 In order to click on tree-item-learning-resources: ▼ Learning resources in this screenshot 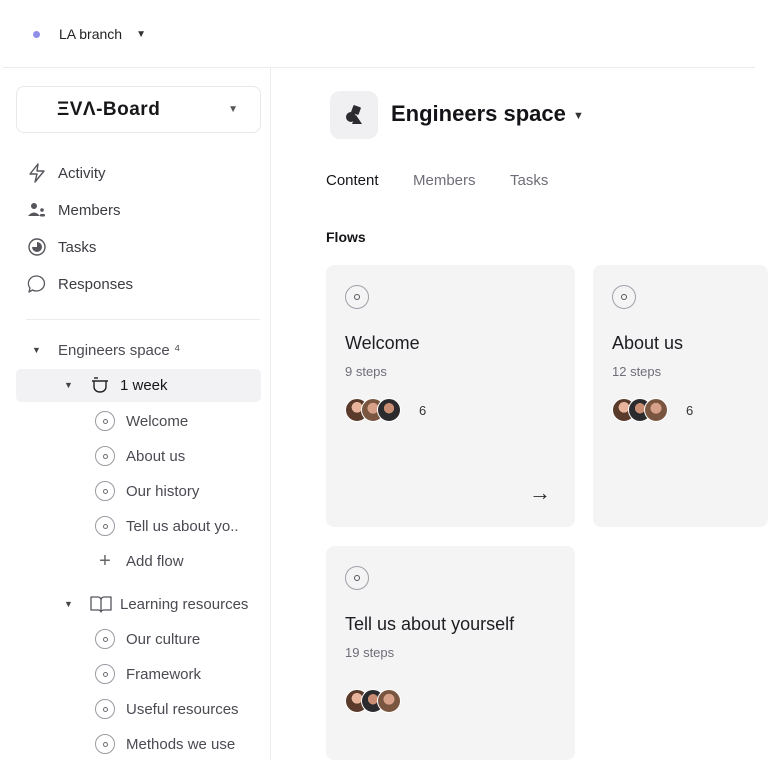, I will do `click(156, 604)`.